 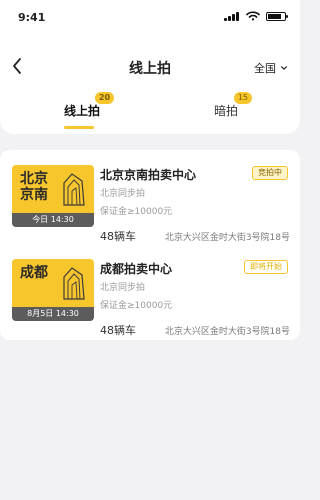 What do you see at coordinates (32, 17) in the screenshot?
I see `status-time: 9:41` at bounding box center [32, 17].